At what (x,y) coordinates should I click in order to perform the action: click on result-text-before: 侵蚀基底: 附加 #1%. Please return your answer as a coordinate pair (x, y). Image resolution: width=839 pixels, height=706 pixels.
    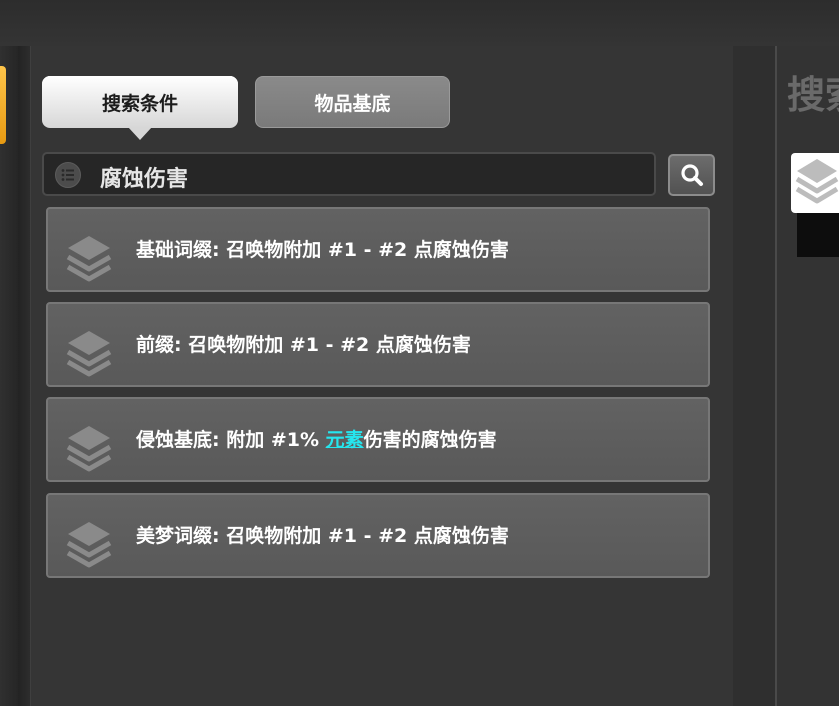
    Looking at the image, I should click on (231, 440).